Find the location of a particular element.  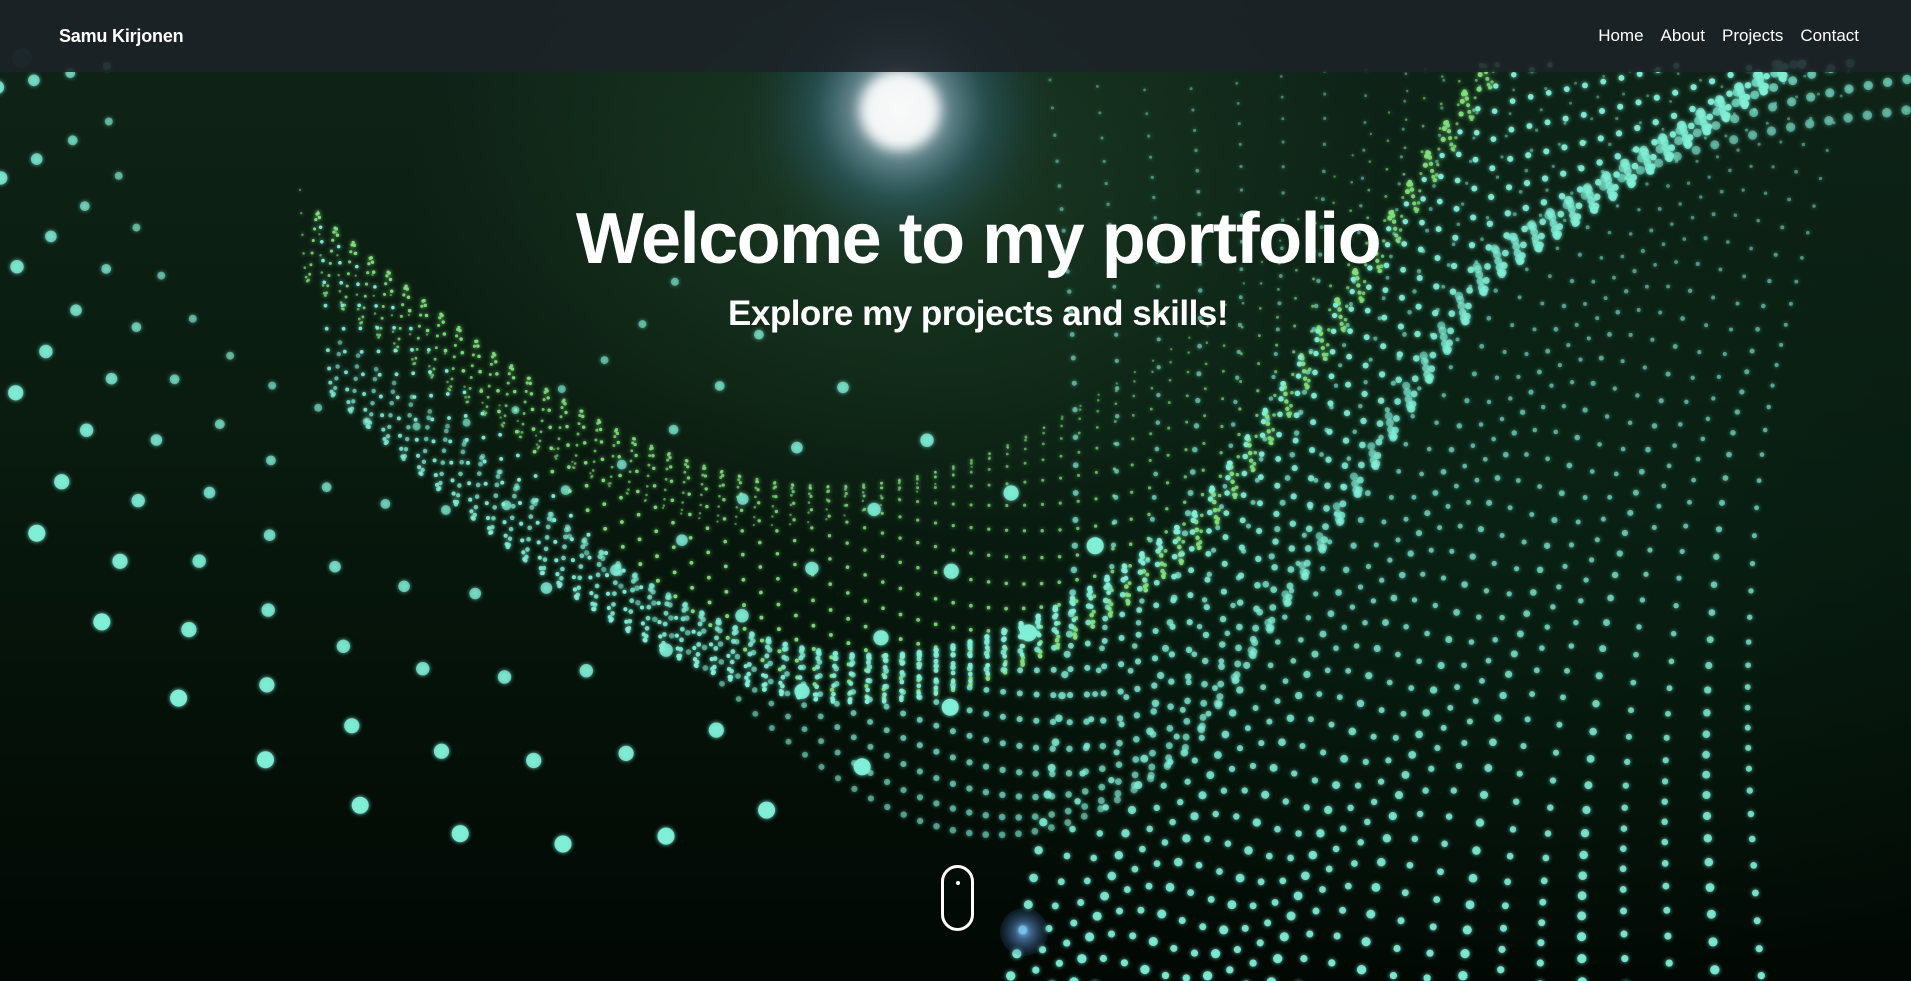

nav-link-contact: Contact is located at coordinates (1829, 36).